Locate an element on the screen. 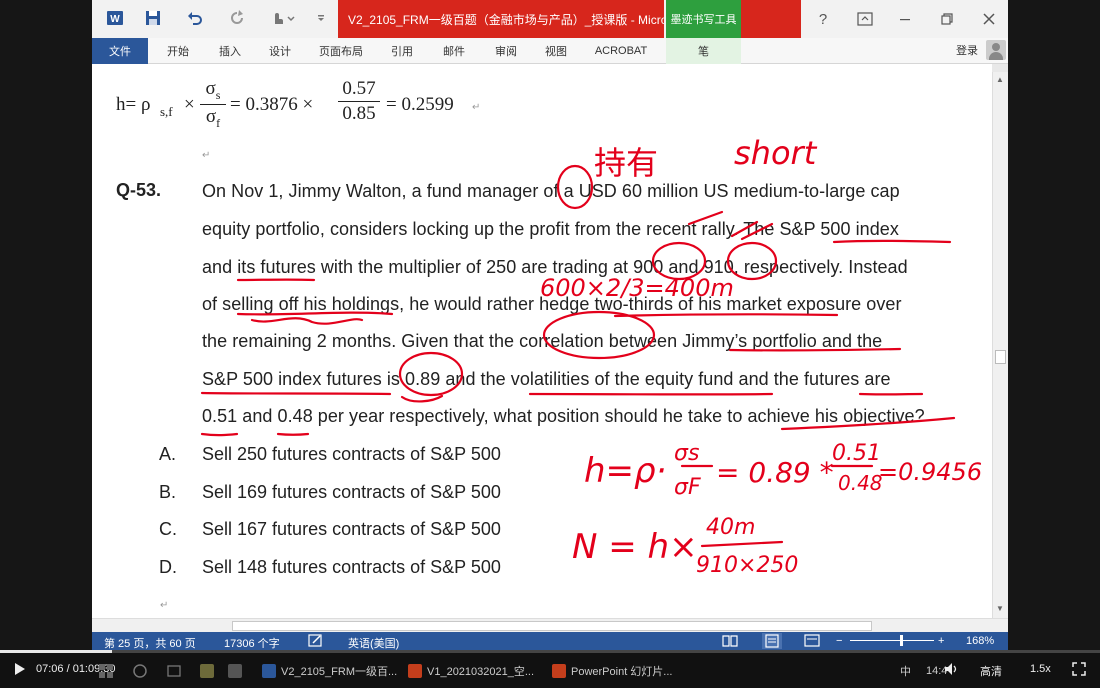 Image resolution: width=1100 pixels, height=688 pixels. web-layout-icon is located at coordinates (812, 642).